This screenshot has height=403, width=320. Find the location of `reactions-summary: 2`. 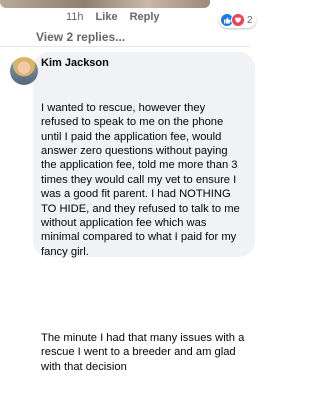

reactions-summary: 2 is located at coordinates (237, 20).